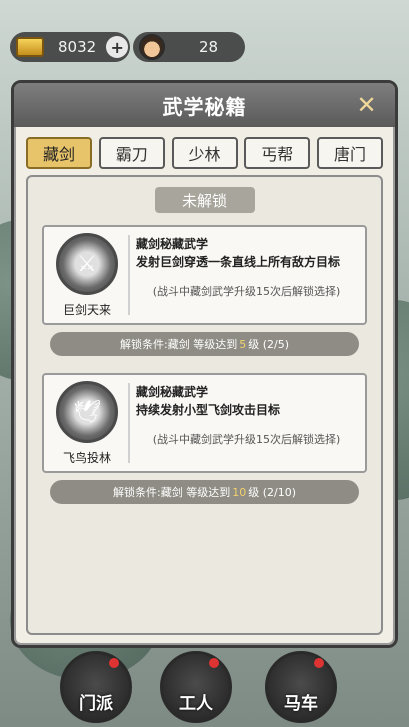 Image resolution: width=409 pixels, height=727 pixels. I want to click on nav-worker-button: 工人, so click(196, 687).